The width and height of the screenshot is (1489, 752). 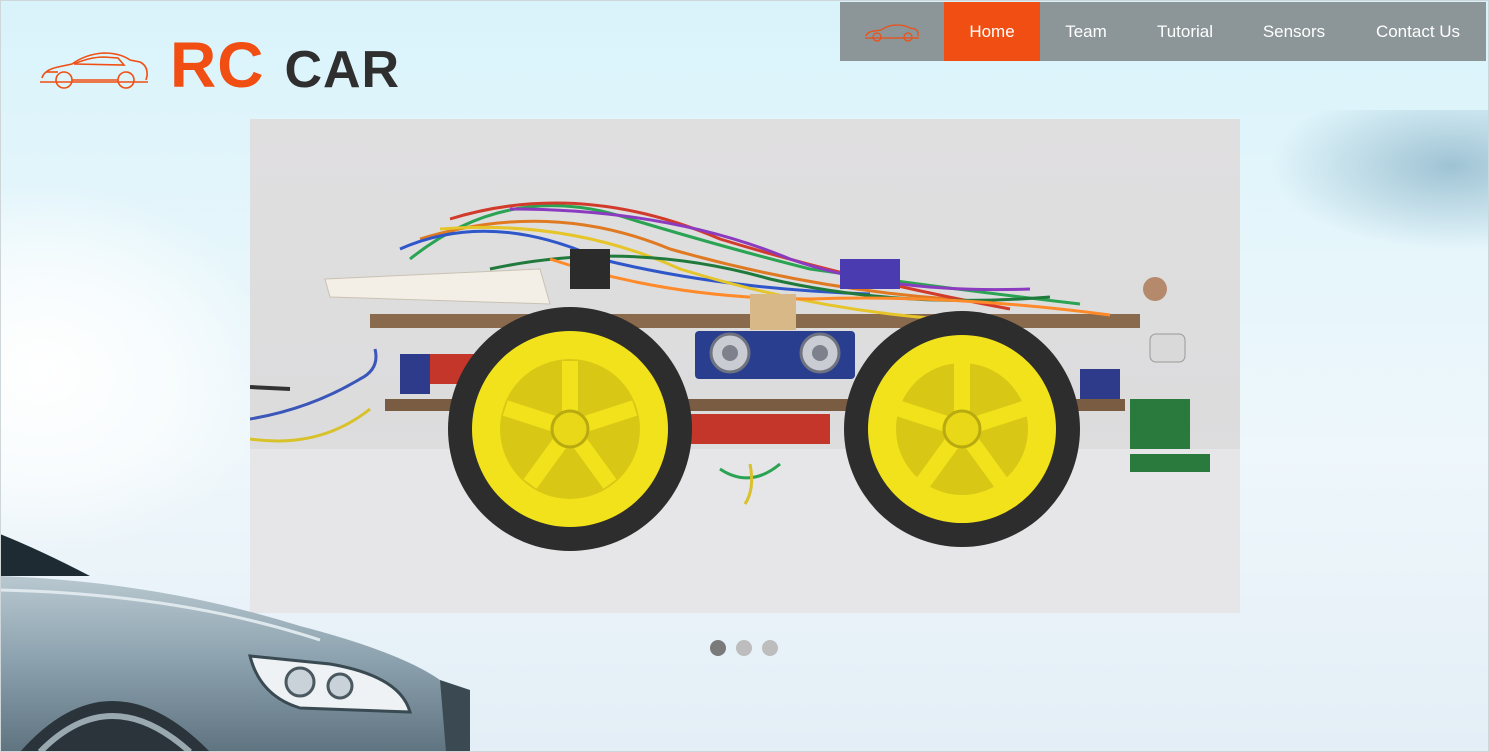 What do you see at coordinates (1086, 31) in the screenshot?
I see `nav-team: Team` at bounding box center [1086, 31].